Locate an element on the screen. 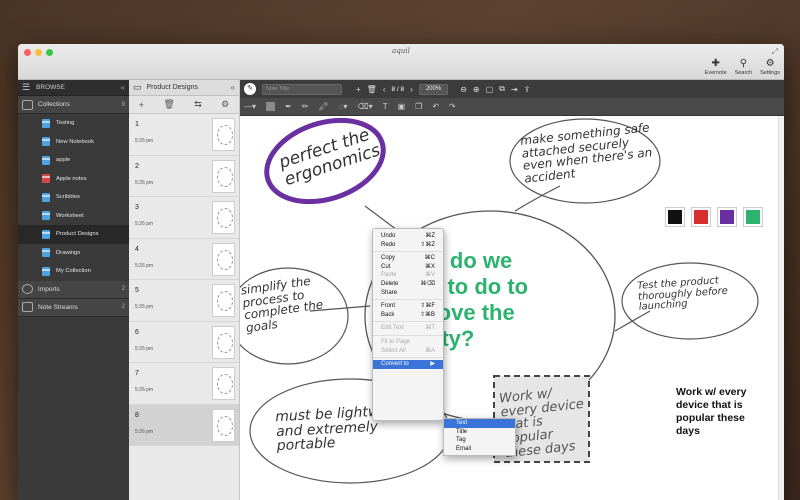 The width and height of the screenshot is (800, 500). redo-icon: ↷ is located at coordinates (452, 106).